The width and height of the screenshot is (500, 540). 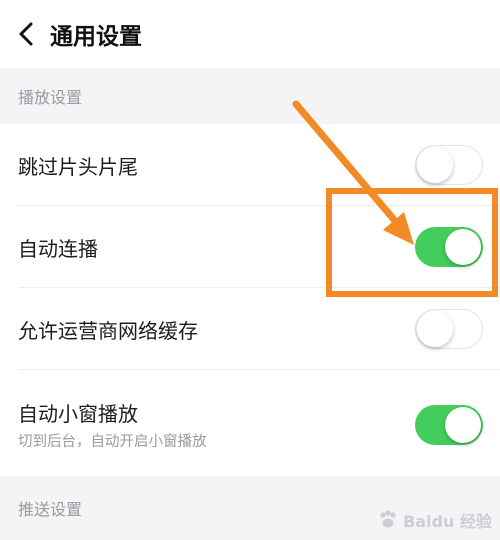 I want to click on setting-label: 允许运营商网络缓存, so click(x=108, y=331).